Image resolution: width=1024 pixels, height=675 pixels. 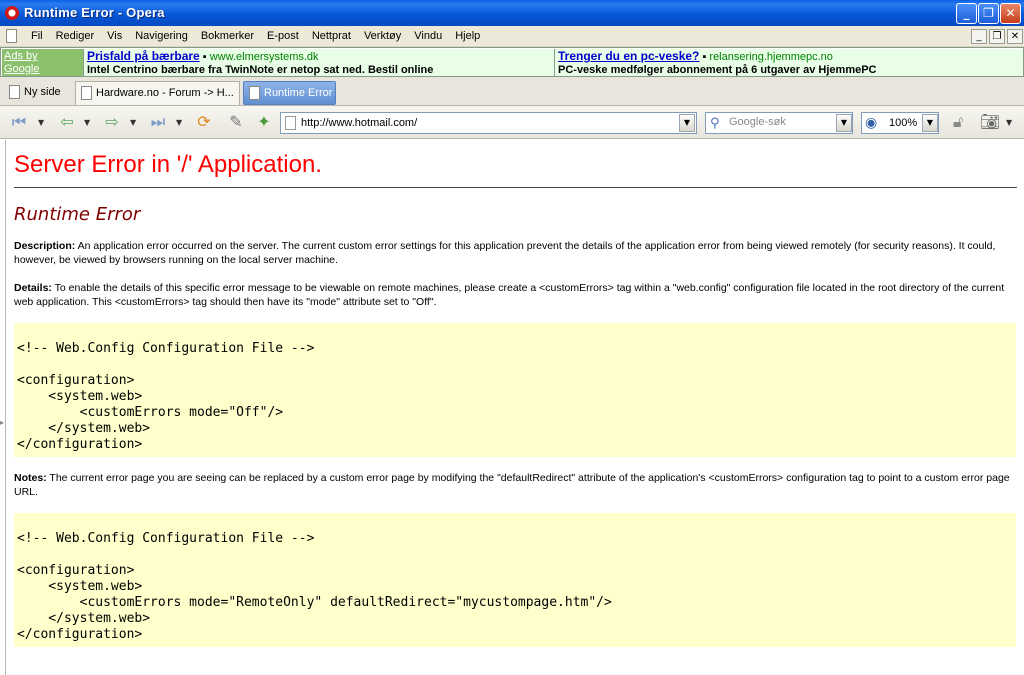 What do you see at coordinates (133, 122) in the screenshot?
I see `forward-dropdown-icon: ▼` at bounding box center [133, 122].